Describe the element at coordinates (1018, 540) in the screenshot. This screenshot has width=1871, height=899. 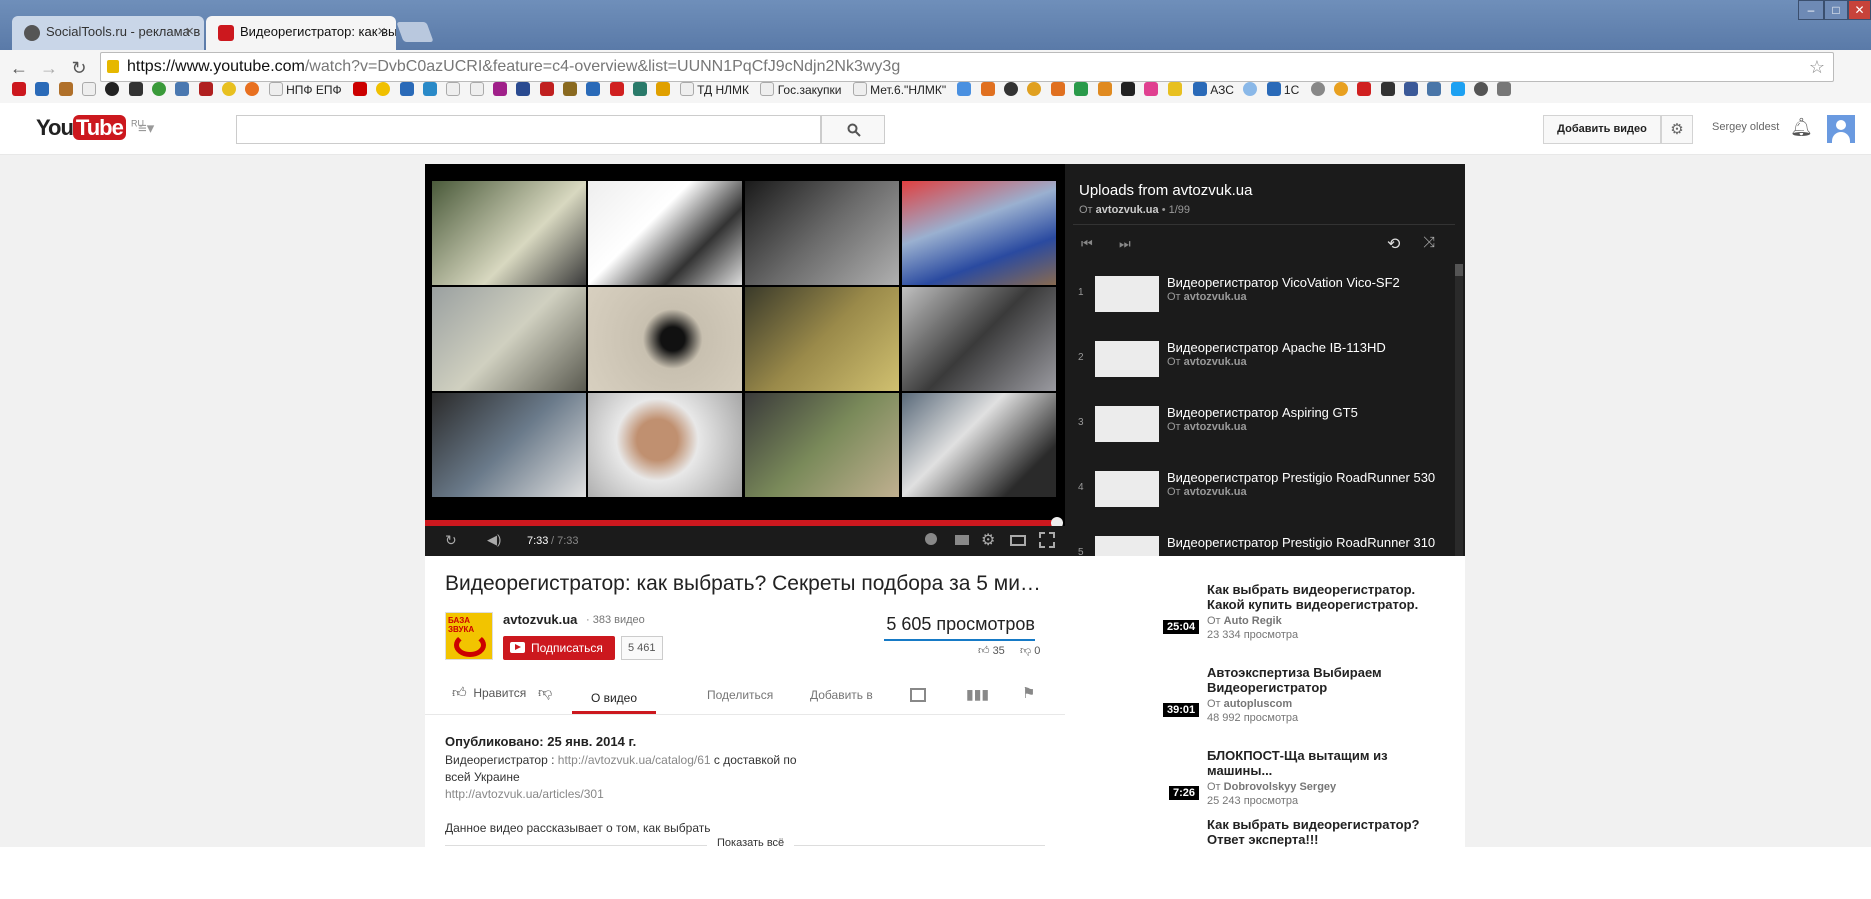
I see `theater-mode-icon` at that location.